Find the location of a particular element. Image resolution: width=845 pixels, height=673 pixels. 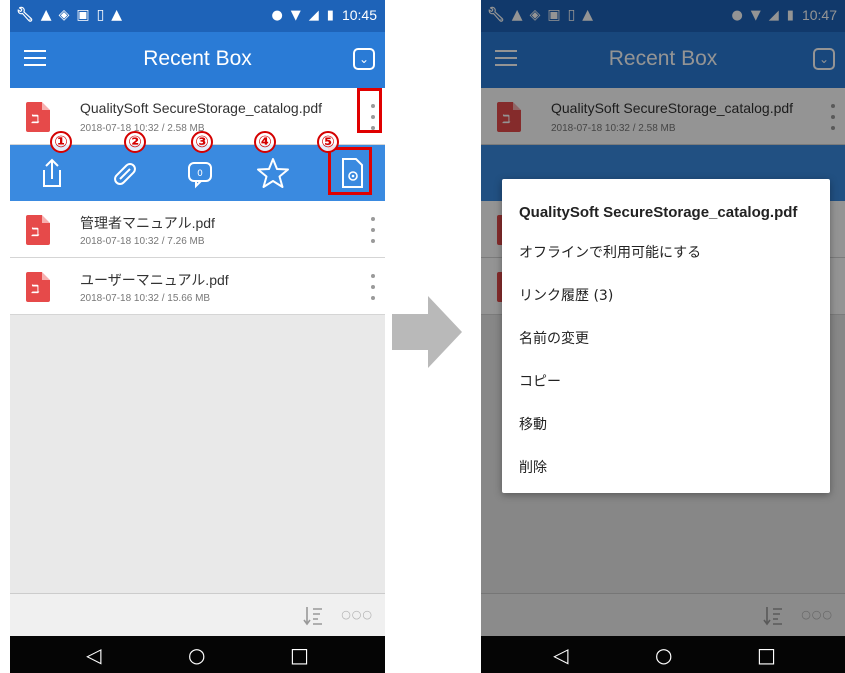

file-meta: 2018-07-18 10:32 / 15.66 MB is located at coordinates (145, 298).